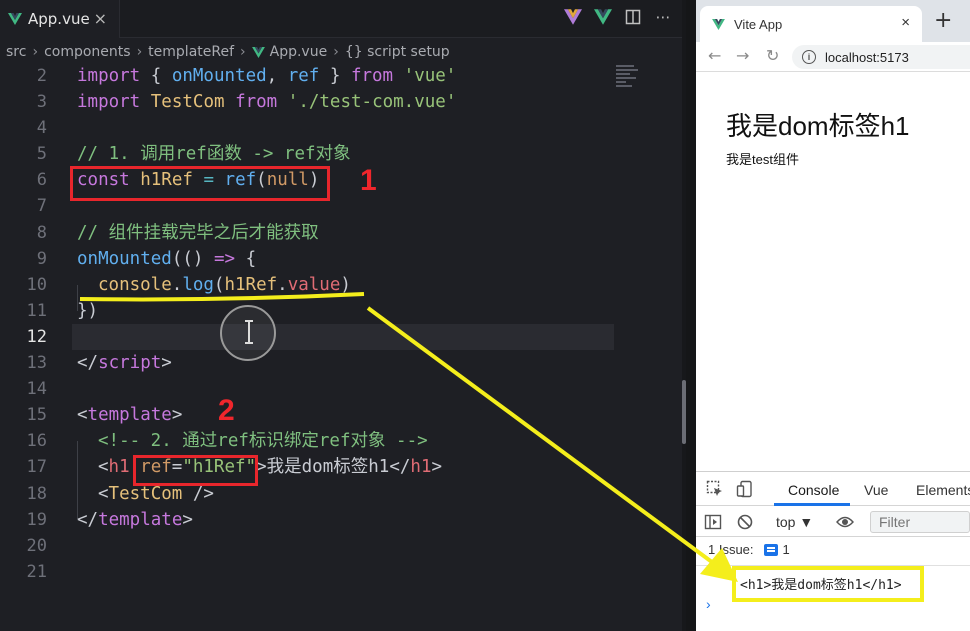 This screenshot has width=970, height=631. I want to click on browser-tab: Vite App ×, so click(811, 24).